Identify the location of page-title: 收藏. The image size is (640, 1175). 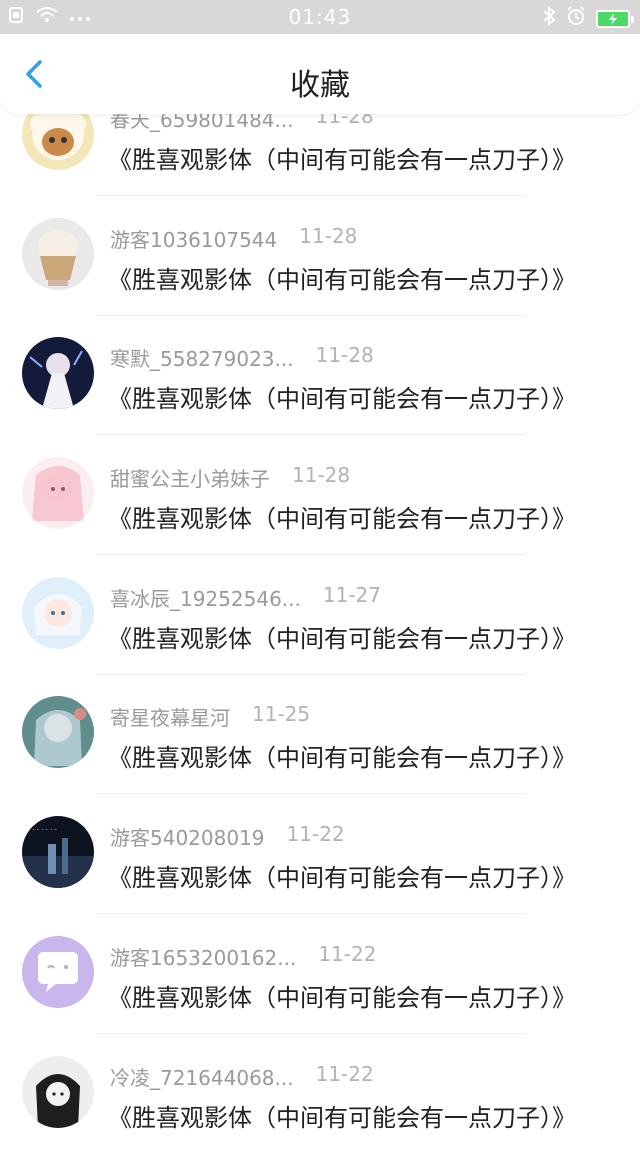
(320, 82).